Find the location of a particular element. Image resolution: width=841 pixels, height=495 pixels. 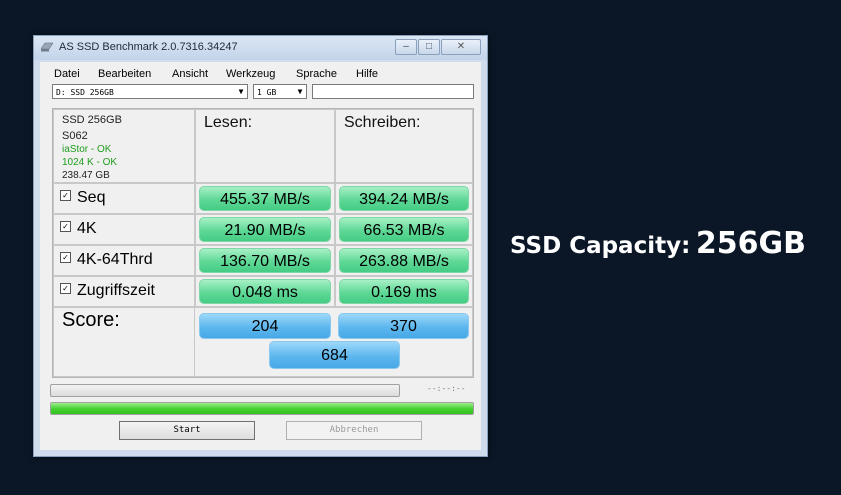

capacity-caption: SSD Capacity: 256GB is located at coordinates (658, 243).